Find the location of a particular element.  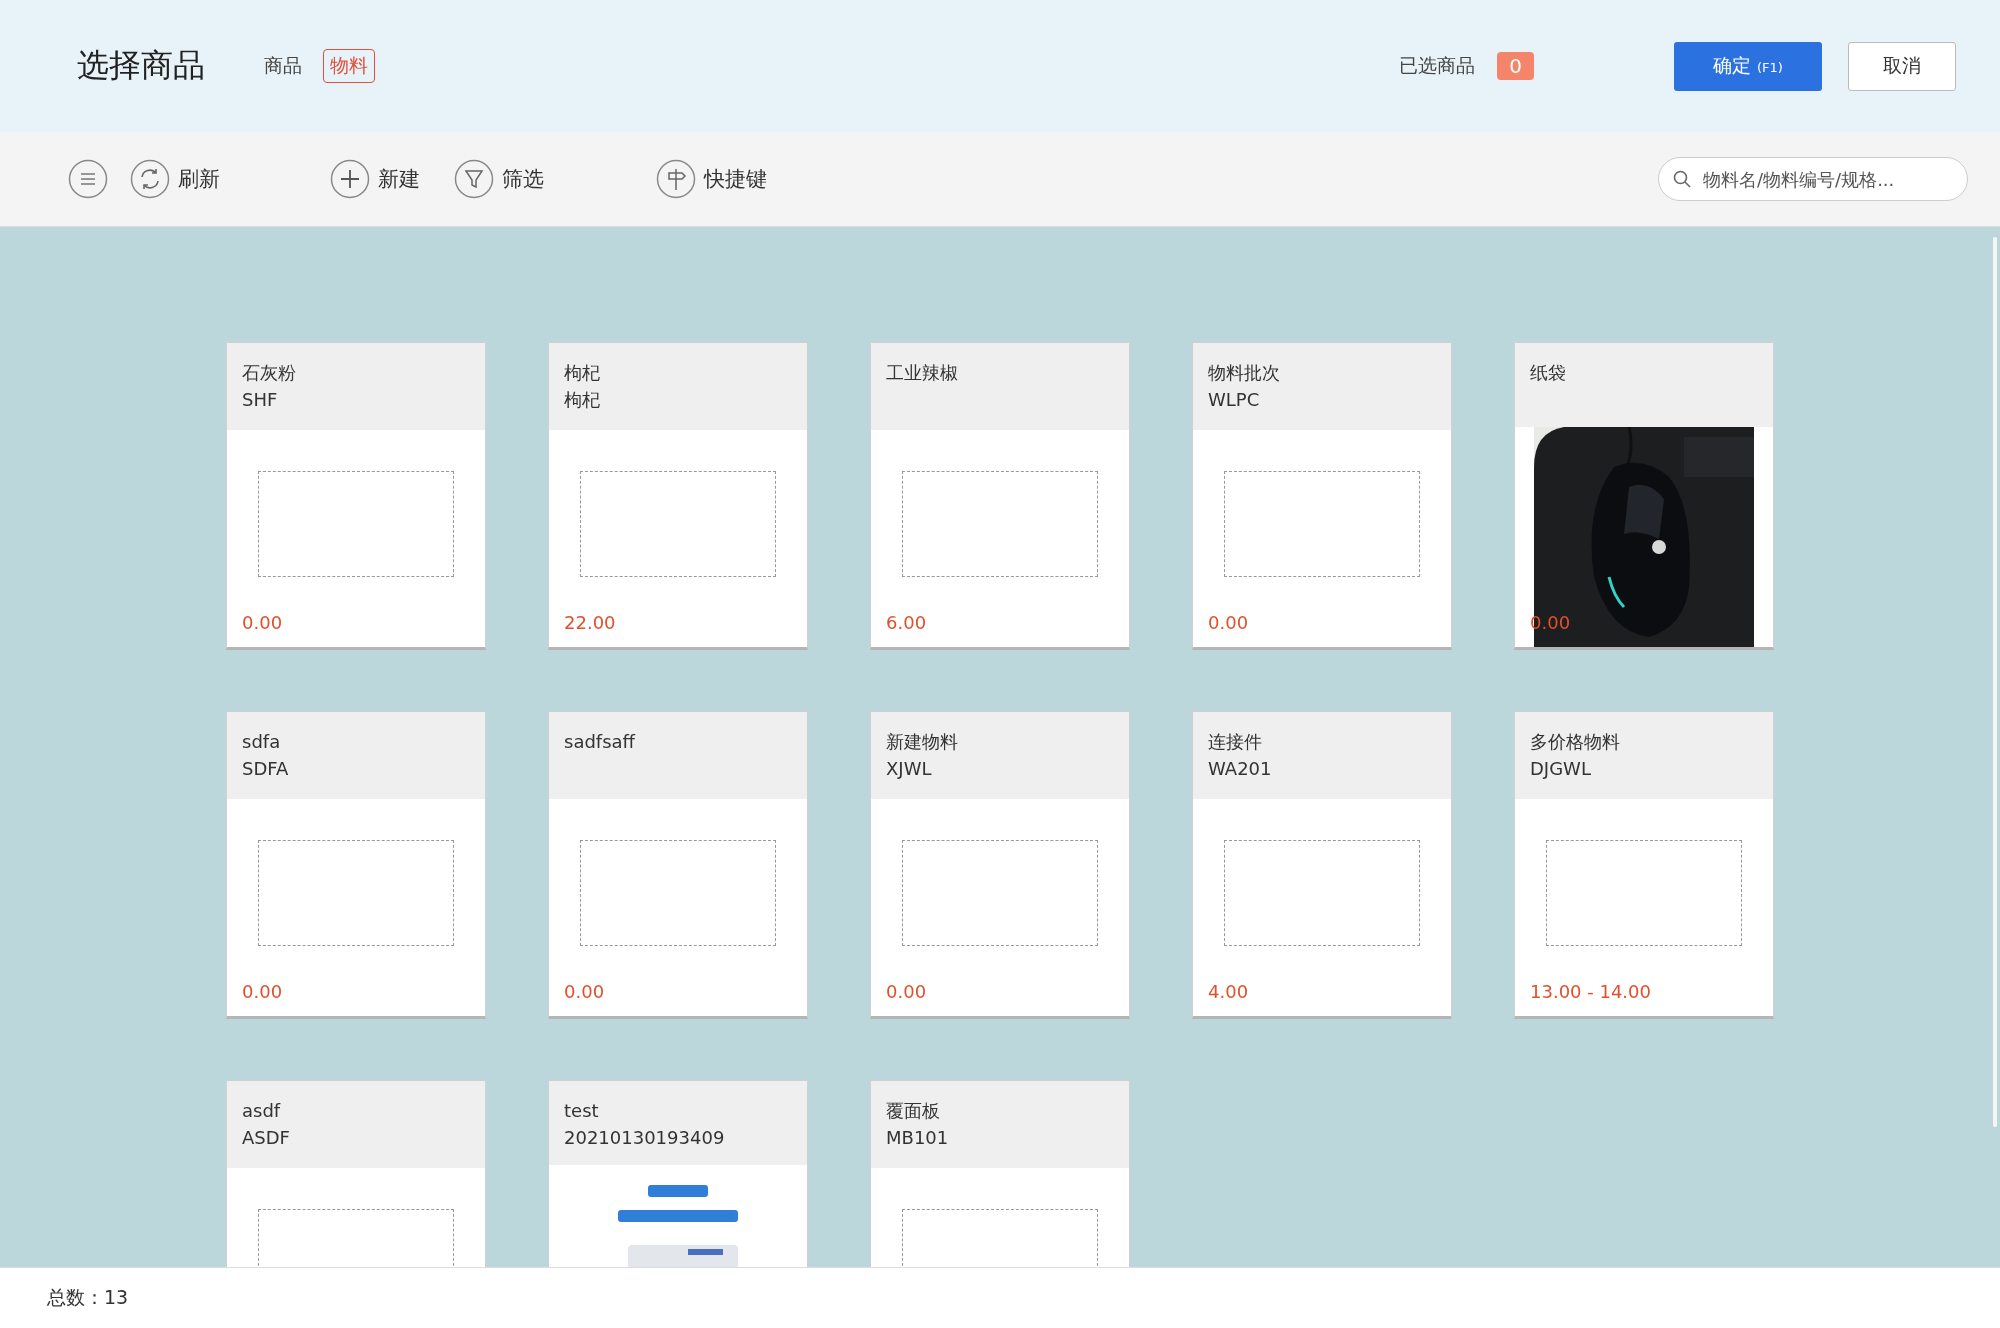

product-name: 工业辣椒 is located at coordinates (922, 373).